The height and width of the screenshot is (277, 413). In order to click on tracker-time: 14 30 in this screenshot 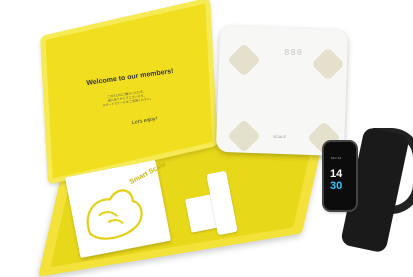, I will do `click(340, 180)`.